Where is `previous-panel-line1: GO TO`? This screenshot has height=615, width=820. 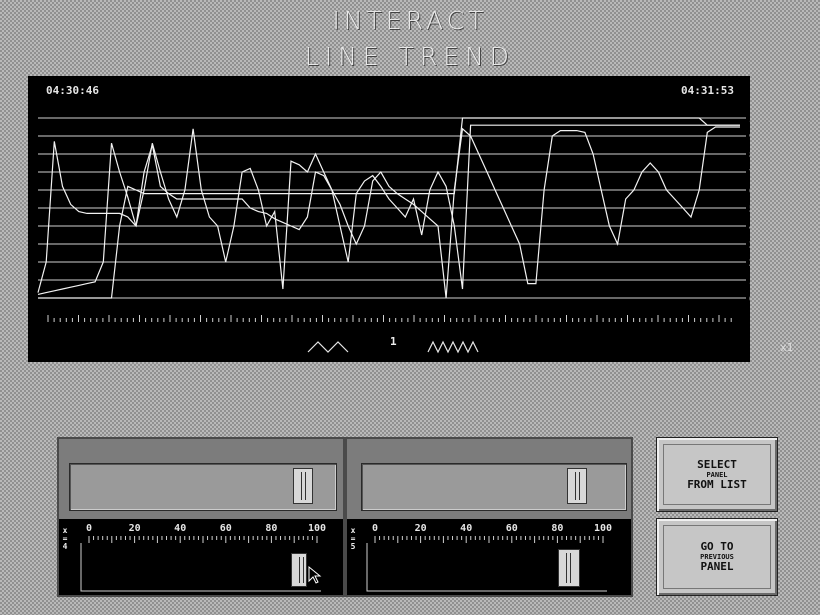
previous-panel-line1: GO TO is located at coordinates (717, 546).